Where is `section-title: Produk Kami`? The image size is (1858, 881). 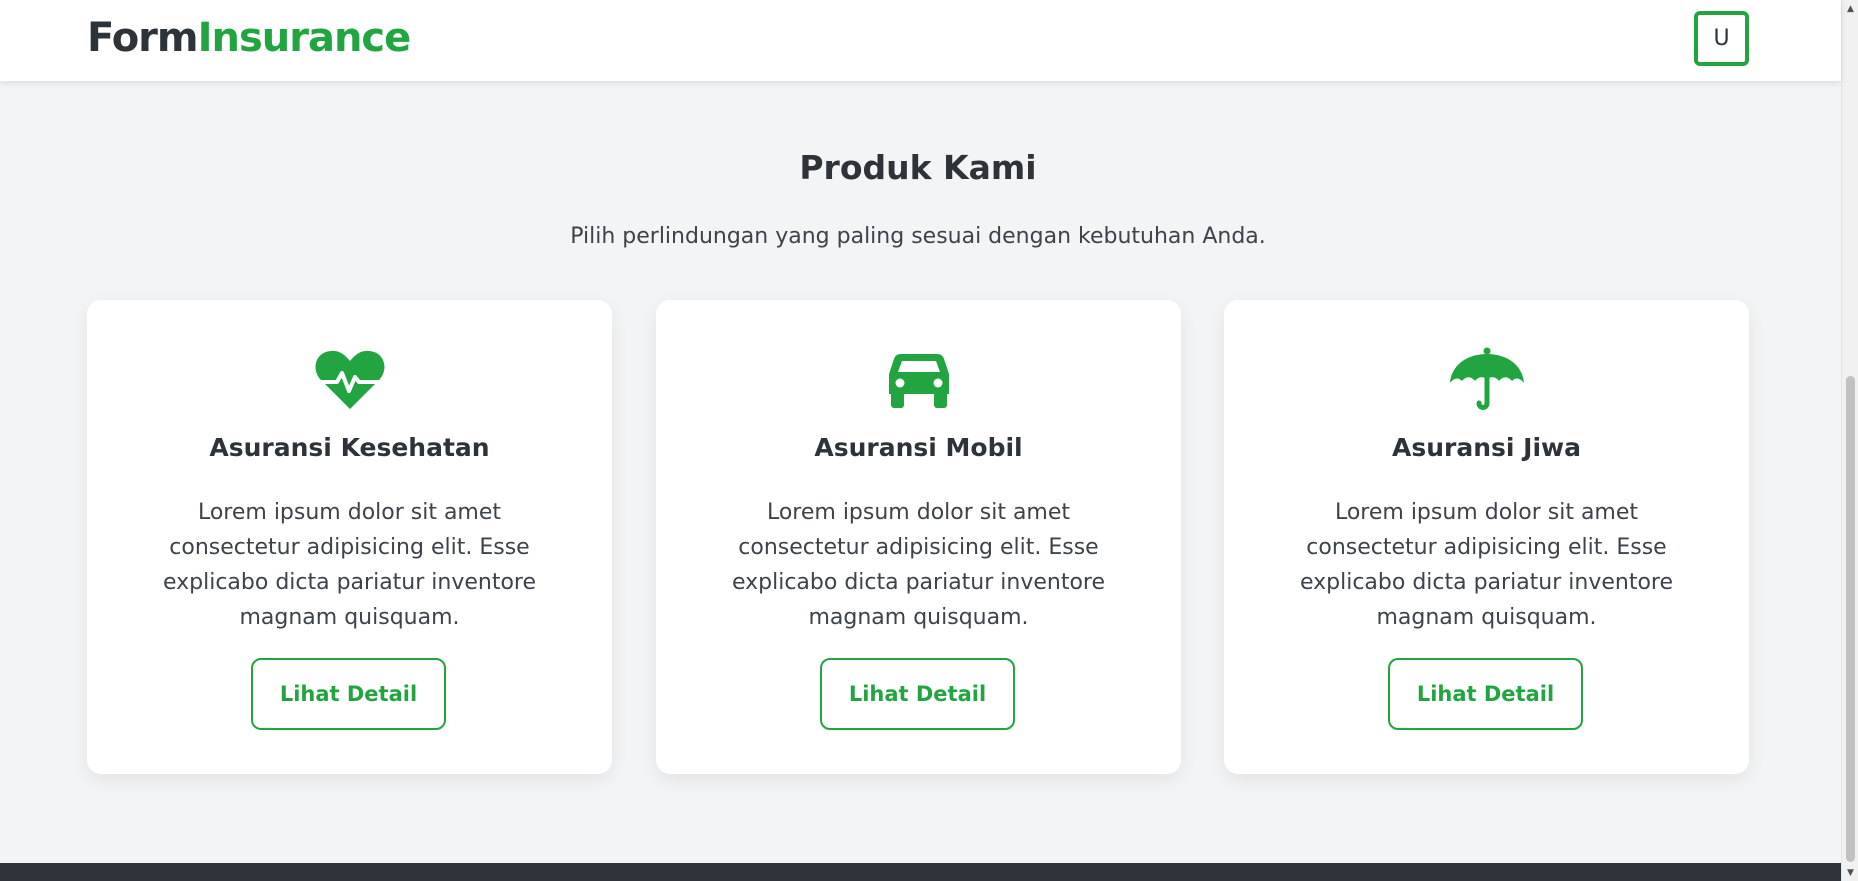
section-title: Produk Kami is located at coordinates (918, 167).